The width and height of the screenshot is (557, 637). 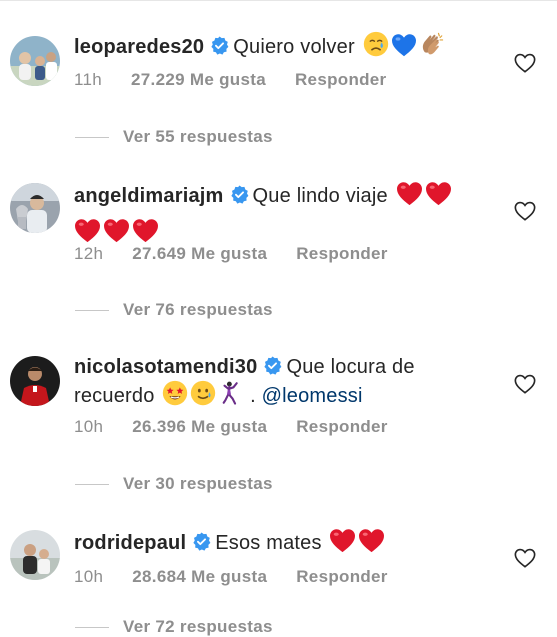 I want to click on view-replies-button: Ver 55 respuestas, so click(x=174, y=137).